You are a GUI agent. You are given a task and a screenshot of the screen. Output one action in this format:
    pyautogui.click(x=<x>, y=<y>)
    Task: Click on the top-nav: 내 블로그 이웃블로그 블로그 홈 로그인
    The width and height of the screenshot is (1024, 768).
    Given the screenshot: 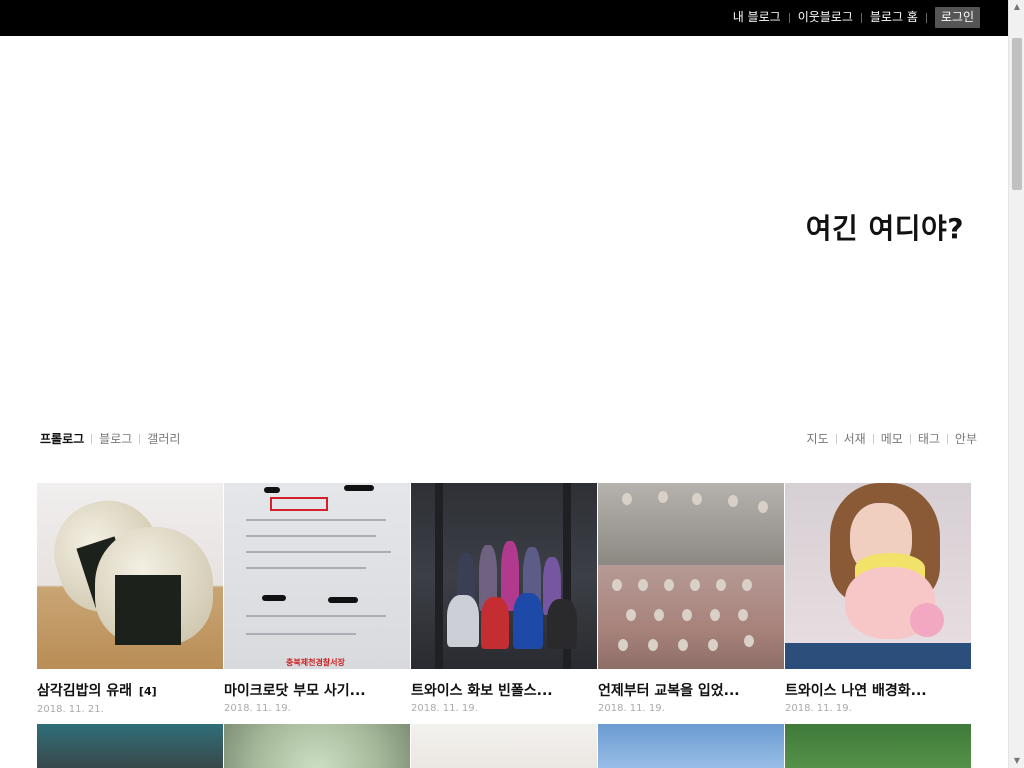 What is the action you would take?
    pyautogui.click(x=852, y=17)
    